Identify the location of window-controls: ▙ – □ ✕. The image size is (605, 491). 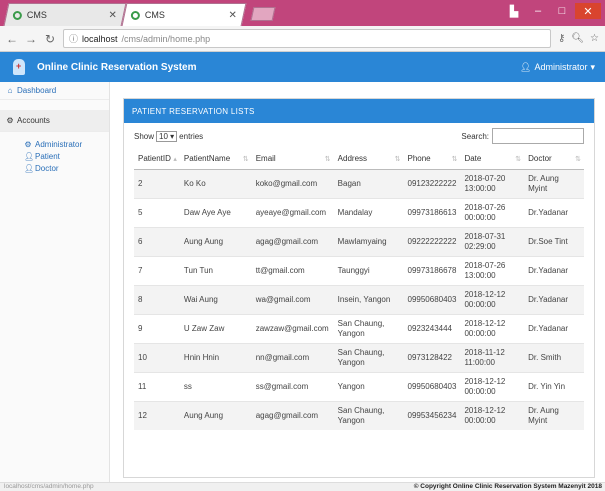
(552, 11).